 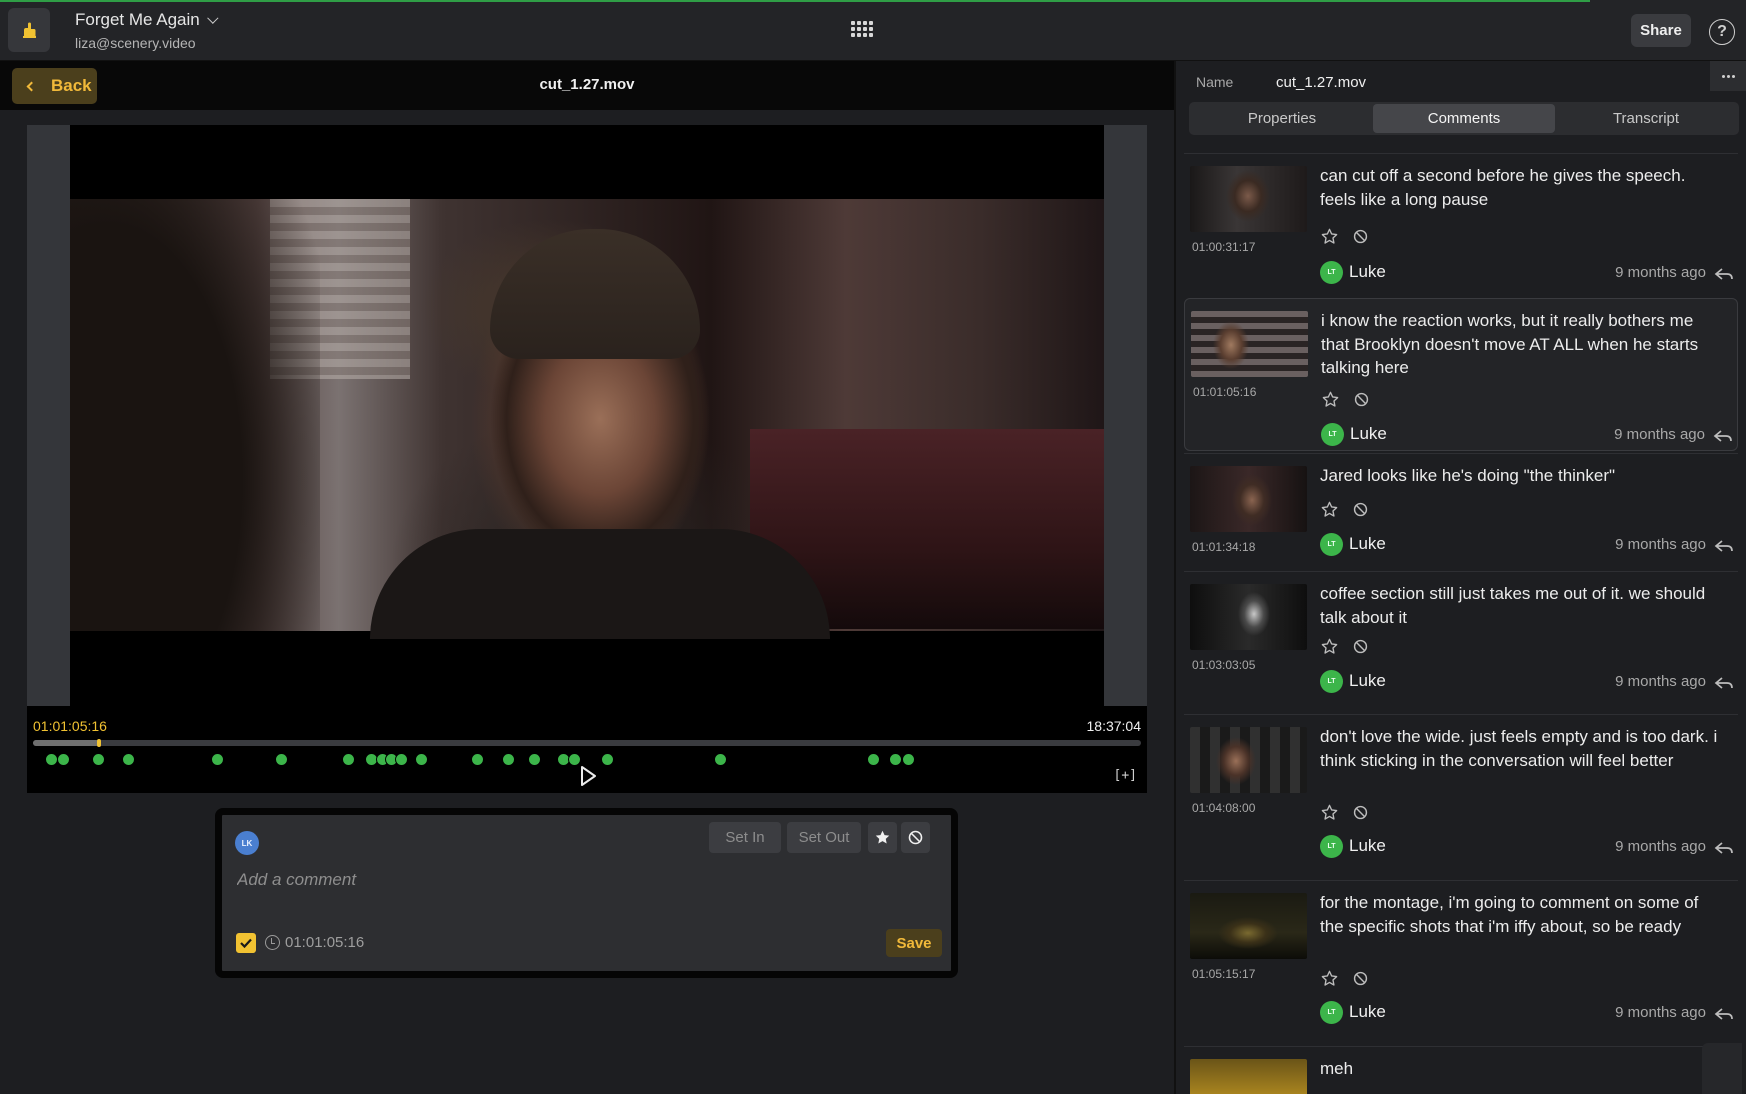 I want to click on share-button: Share, so click(x=1661, y=30).